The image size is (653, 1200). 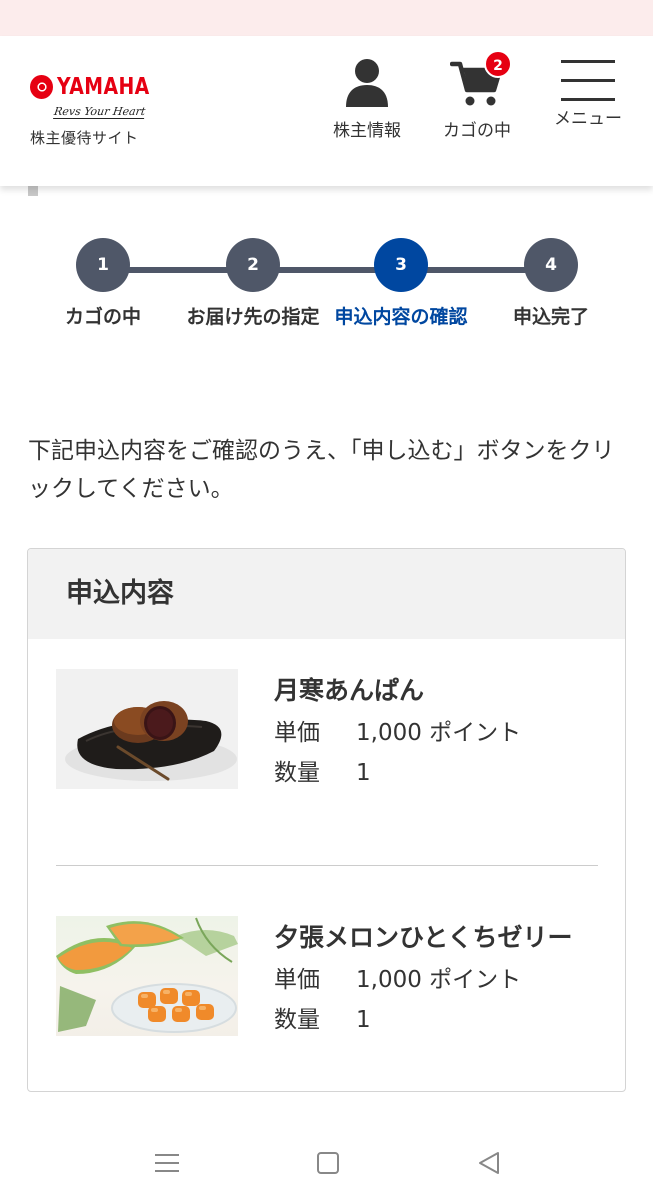 What do you see at coordinates (328, 1163) in the screenshot?
I see `home-icon` at bounding box center [328, 1163].